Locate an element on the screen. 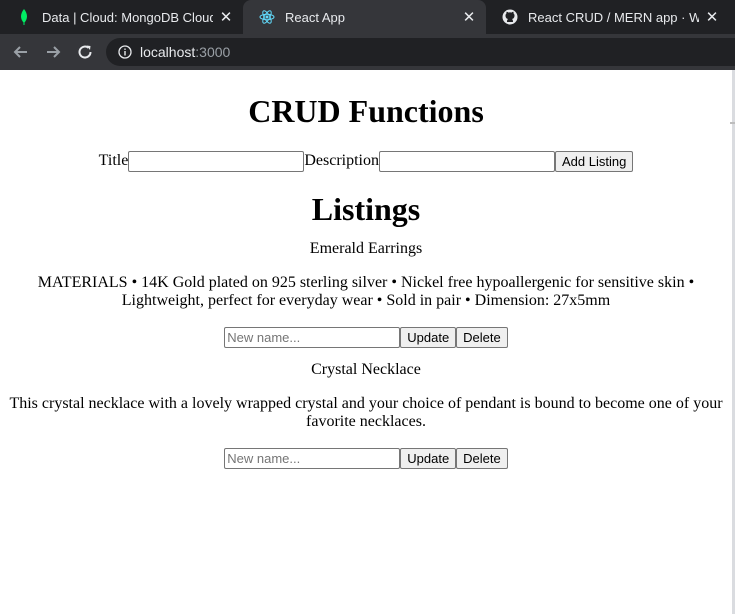 This screenshot has height=614, width=735. listing-name: Crystal Necklace is located at coordinates (366, 369).